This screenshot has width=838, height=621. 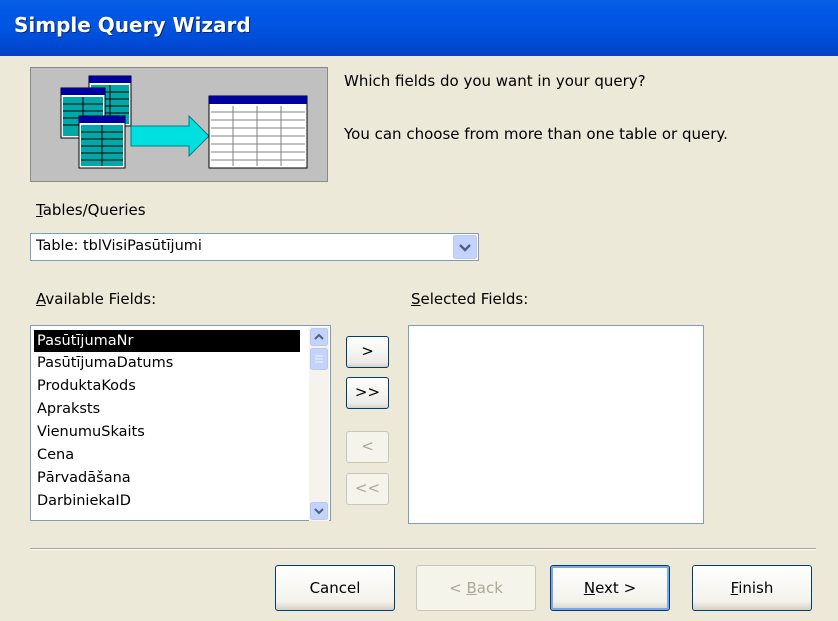 I want to click on list-item: VienumuSkaits, so click(x=91, y=432).